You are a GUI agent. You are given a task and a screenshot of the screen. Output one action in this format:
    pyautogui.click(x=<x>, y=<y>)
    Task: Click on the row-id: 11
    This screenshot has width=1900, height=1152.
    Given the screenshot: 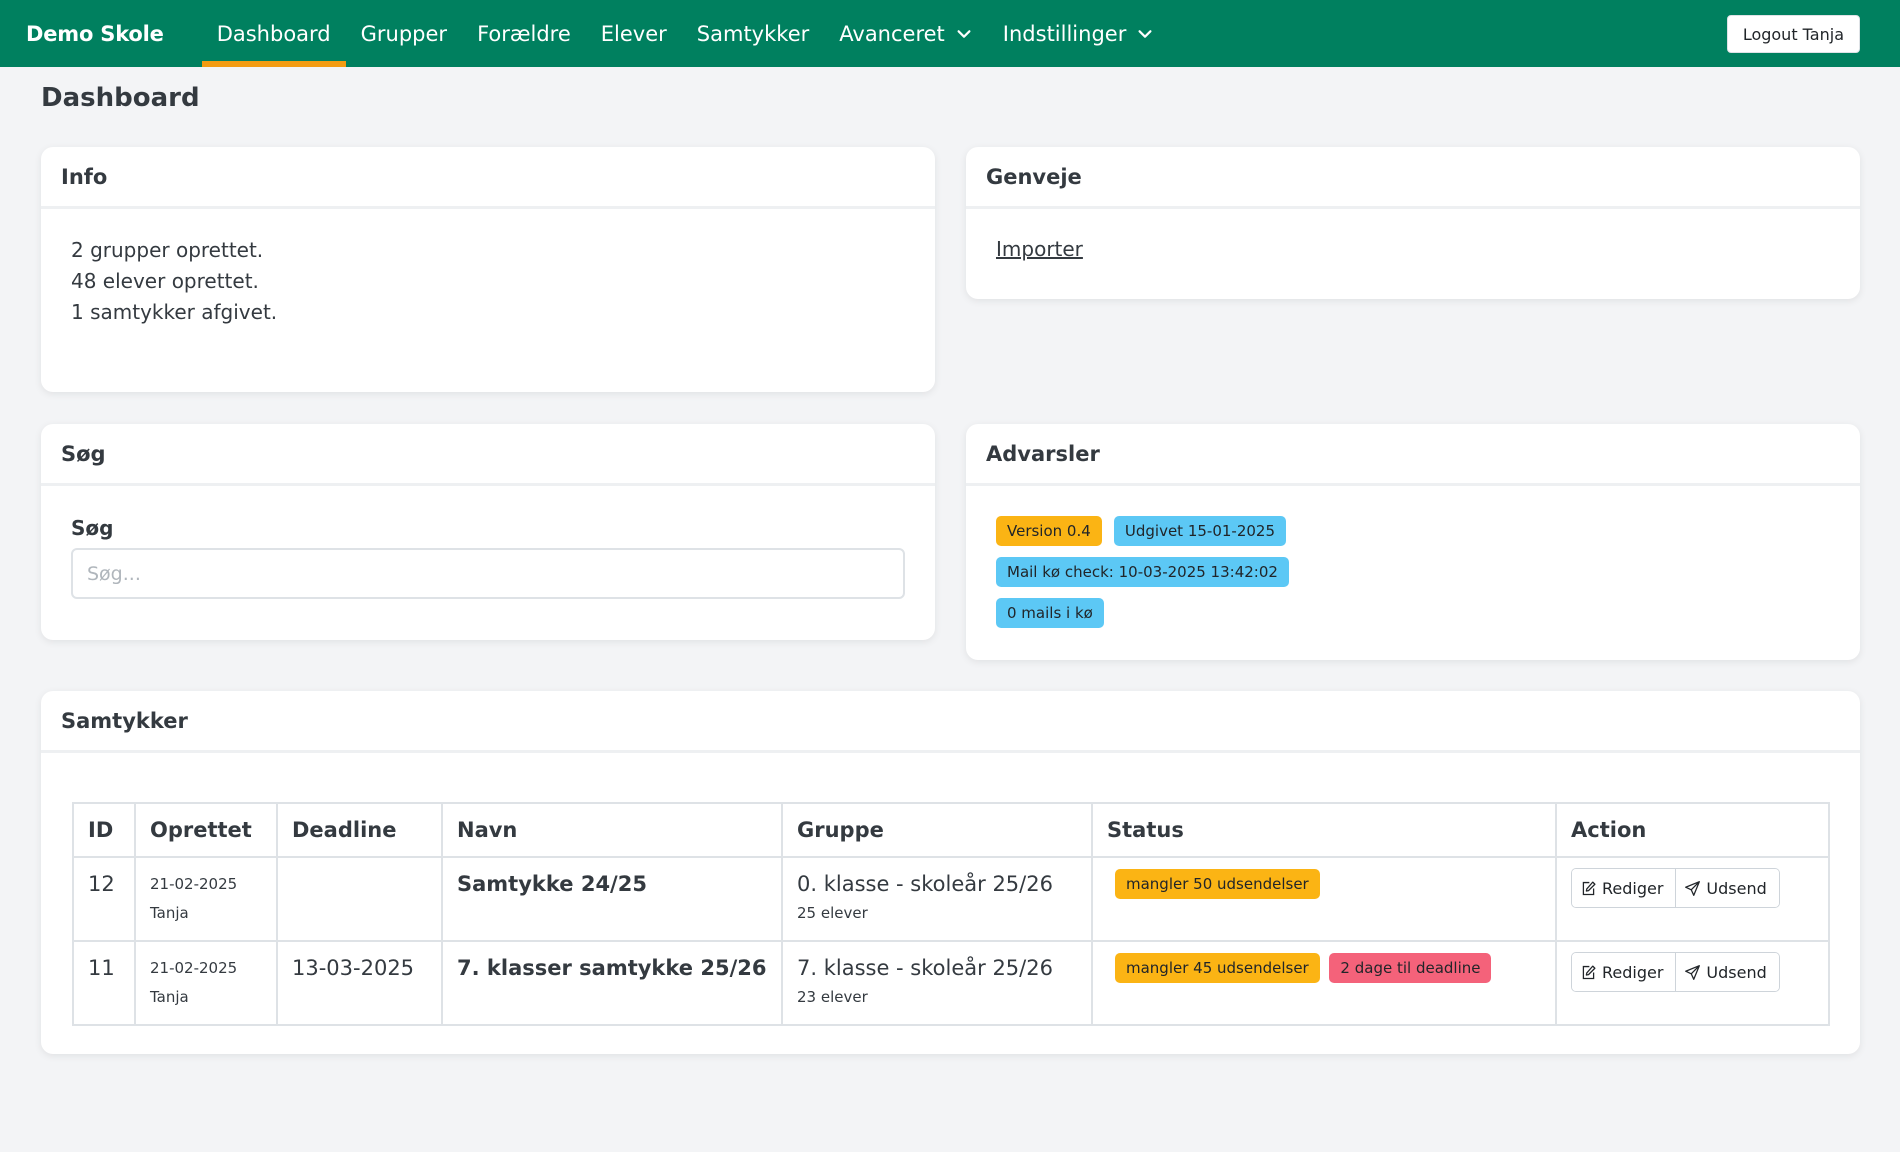 What is the action you would take?
    pyautogui.click(x=101, y=968)
    